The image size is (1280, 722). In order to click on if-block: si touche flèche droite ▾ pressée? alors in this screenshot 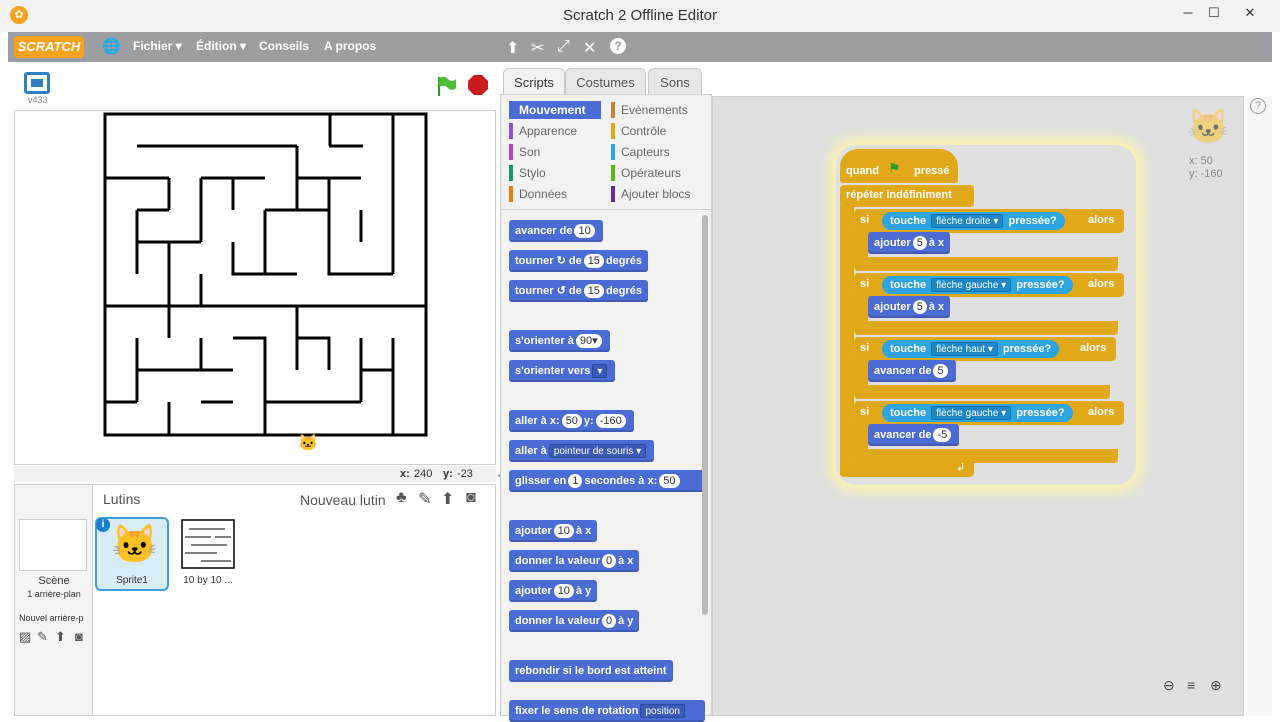, I will do `click(989, 221)`.